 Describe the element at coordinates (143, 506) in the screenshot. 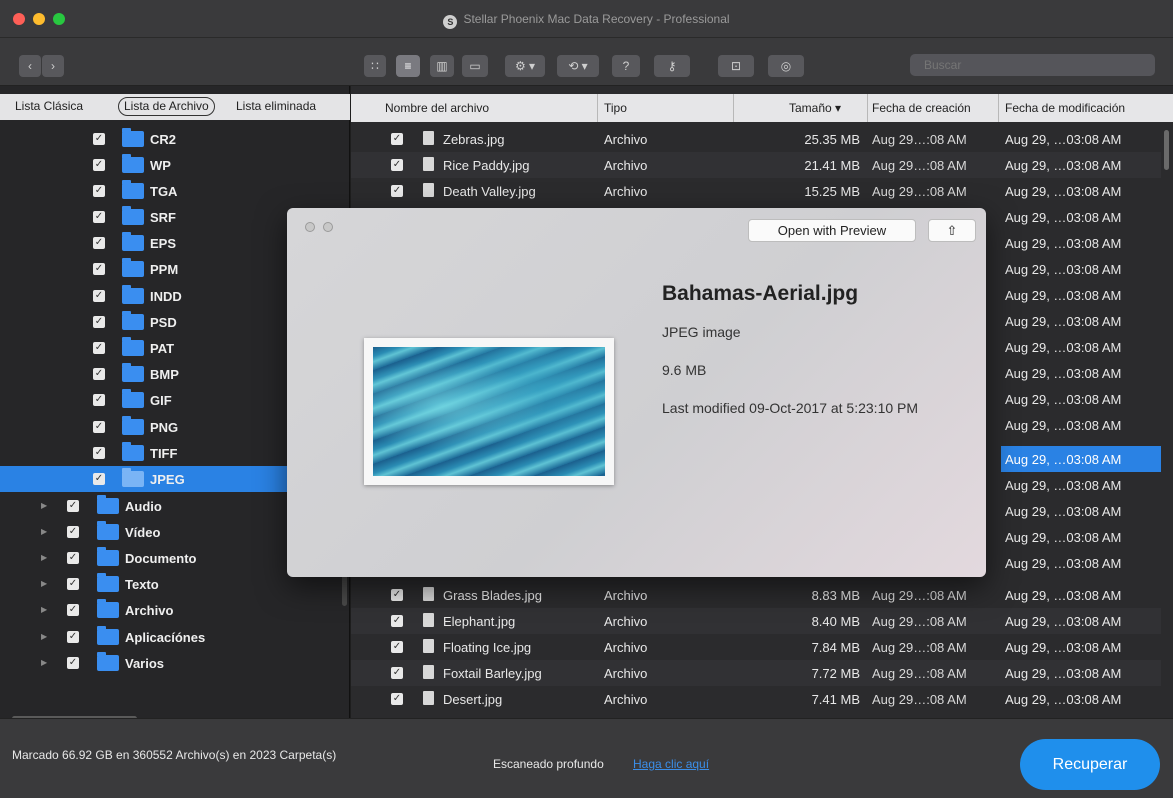

I see `tree-item-label: Audio` at that location.